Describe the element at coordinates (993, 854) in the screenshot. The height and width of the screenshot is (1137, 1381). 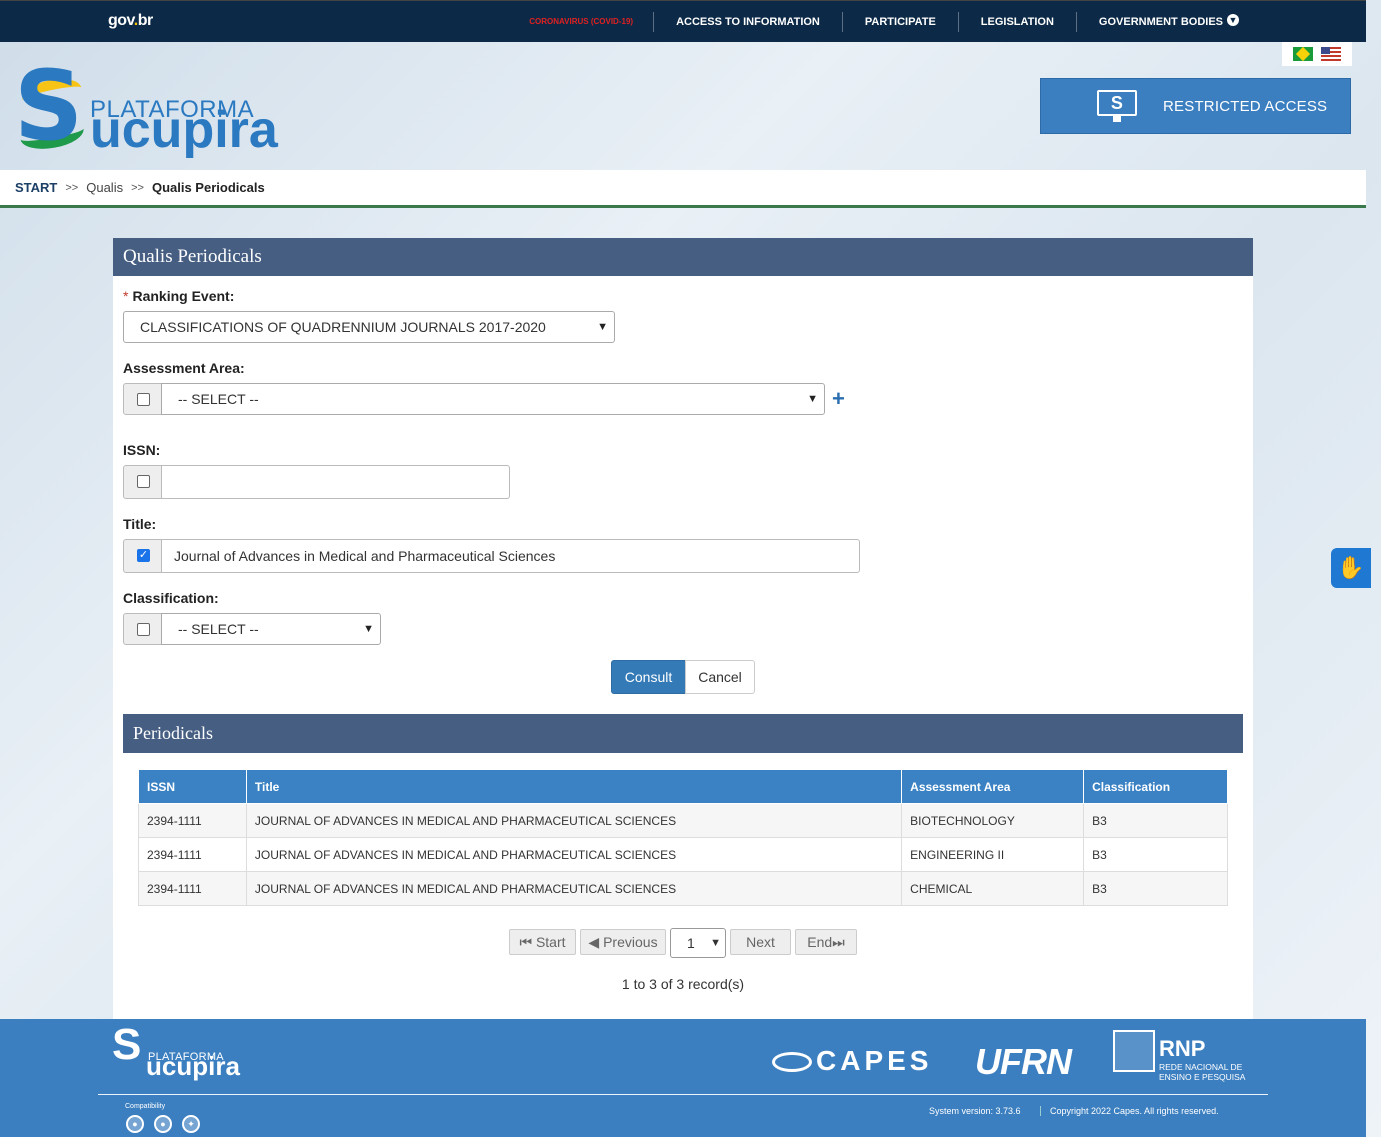
I see `cell-assessment-area: ENGINEERING II` at that location.